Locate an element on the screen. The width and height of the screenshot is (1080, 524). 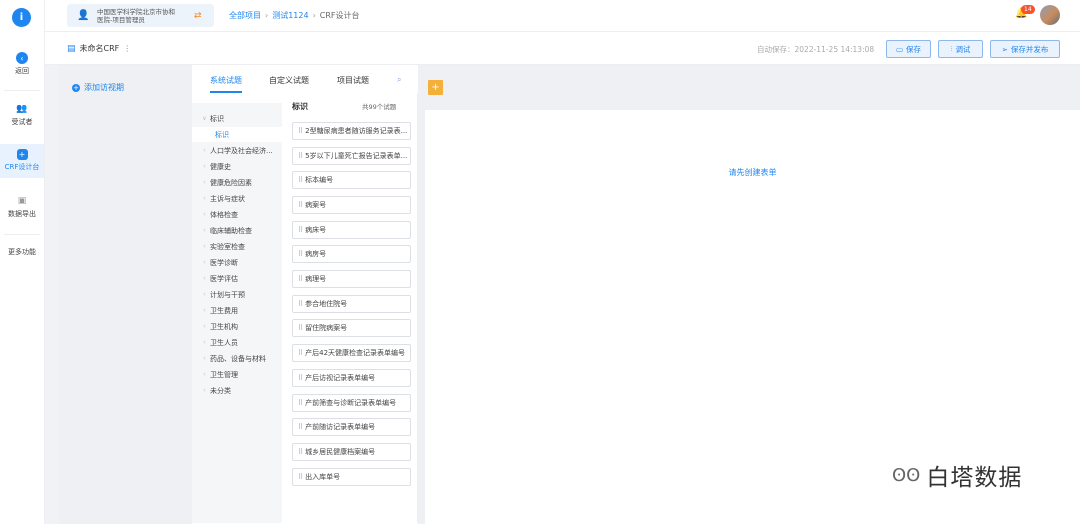
field-item: ⠿ 留住院病案号 is located at coordinates (351, 328).